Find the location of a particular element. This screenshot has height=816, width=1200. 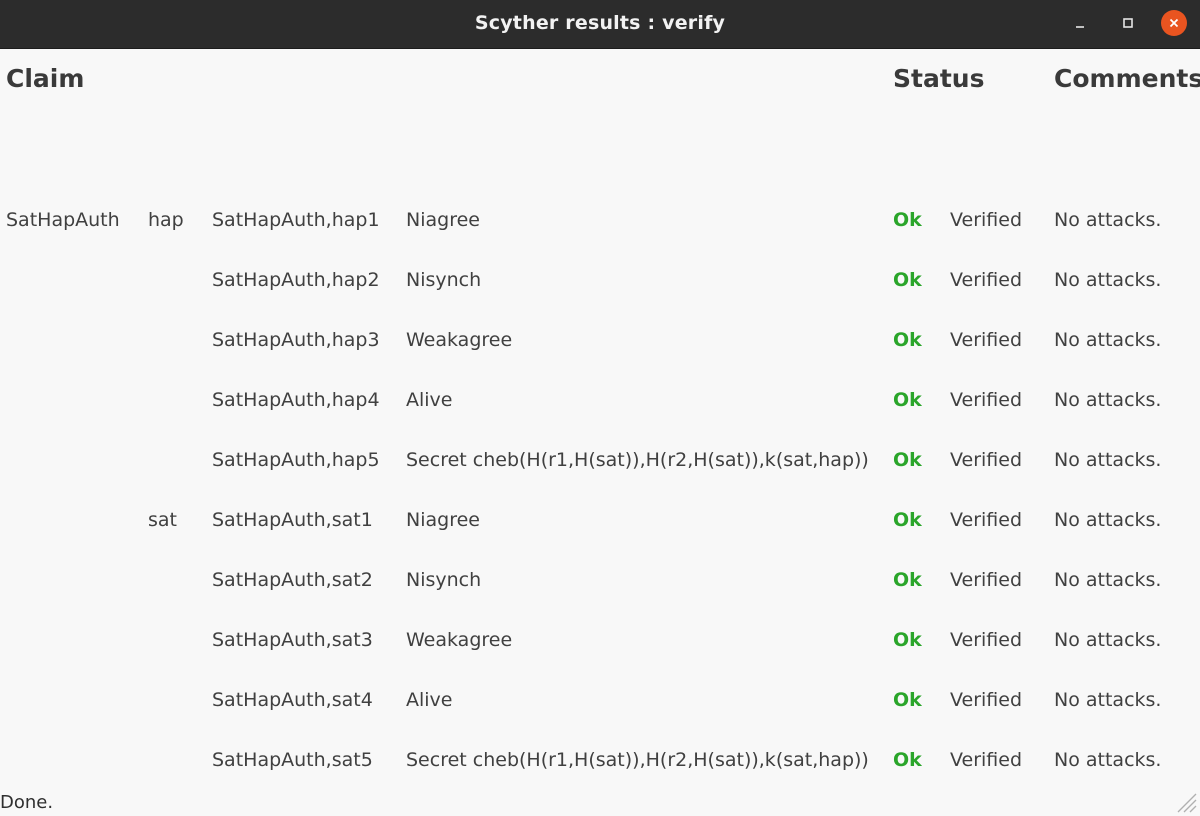

claim-id-cell: SatHapAuth,hap4 is located at coordinates (296, 400).